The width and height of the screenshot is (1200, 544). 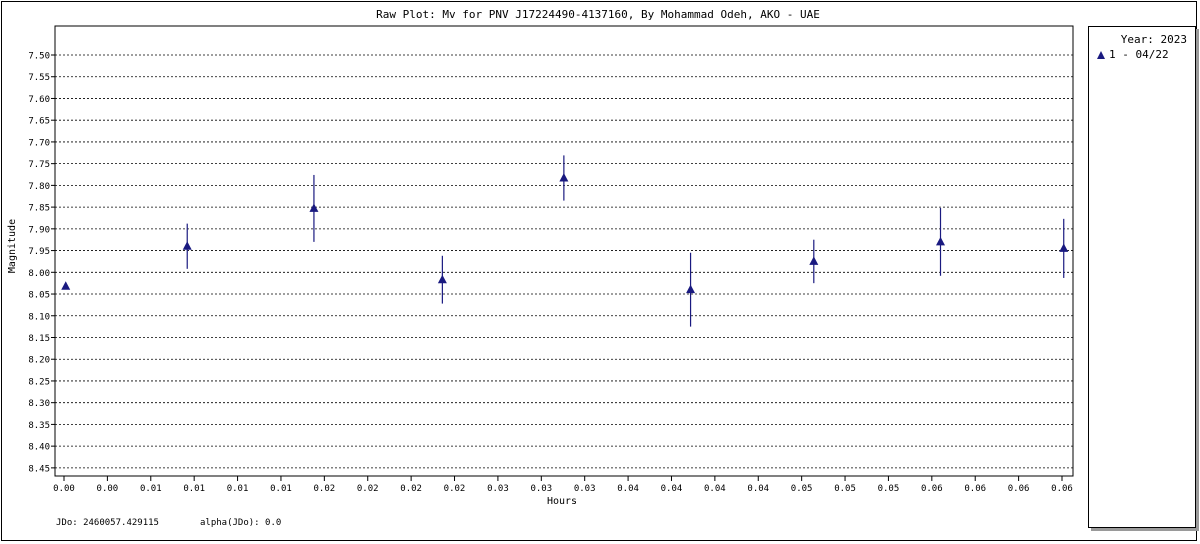 I want to click on legend-entry: 1 - 04/22, so click(x=1133, y=54).